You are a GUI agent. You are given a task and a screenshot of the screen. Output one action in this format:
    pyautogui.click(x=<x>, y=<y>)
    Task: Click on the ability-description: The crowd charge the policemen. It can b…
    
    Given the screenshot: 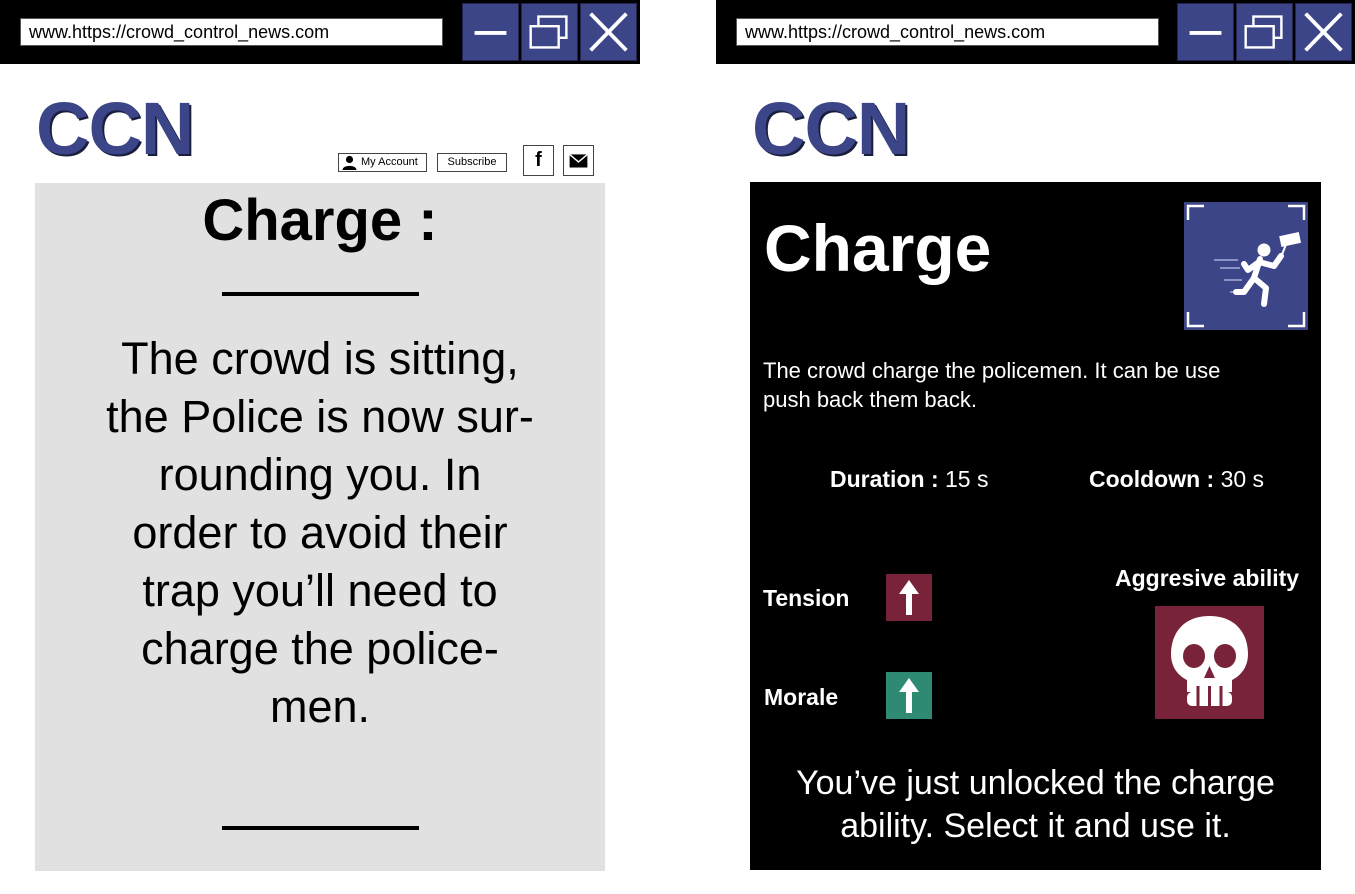 What is the action you would take?
    pyautogui.click(x=1033, y=385)
    